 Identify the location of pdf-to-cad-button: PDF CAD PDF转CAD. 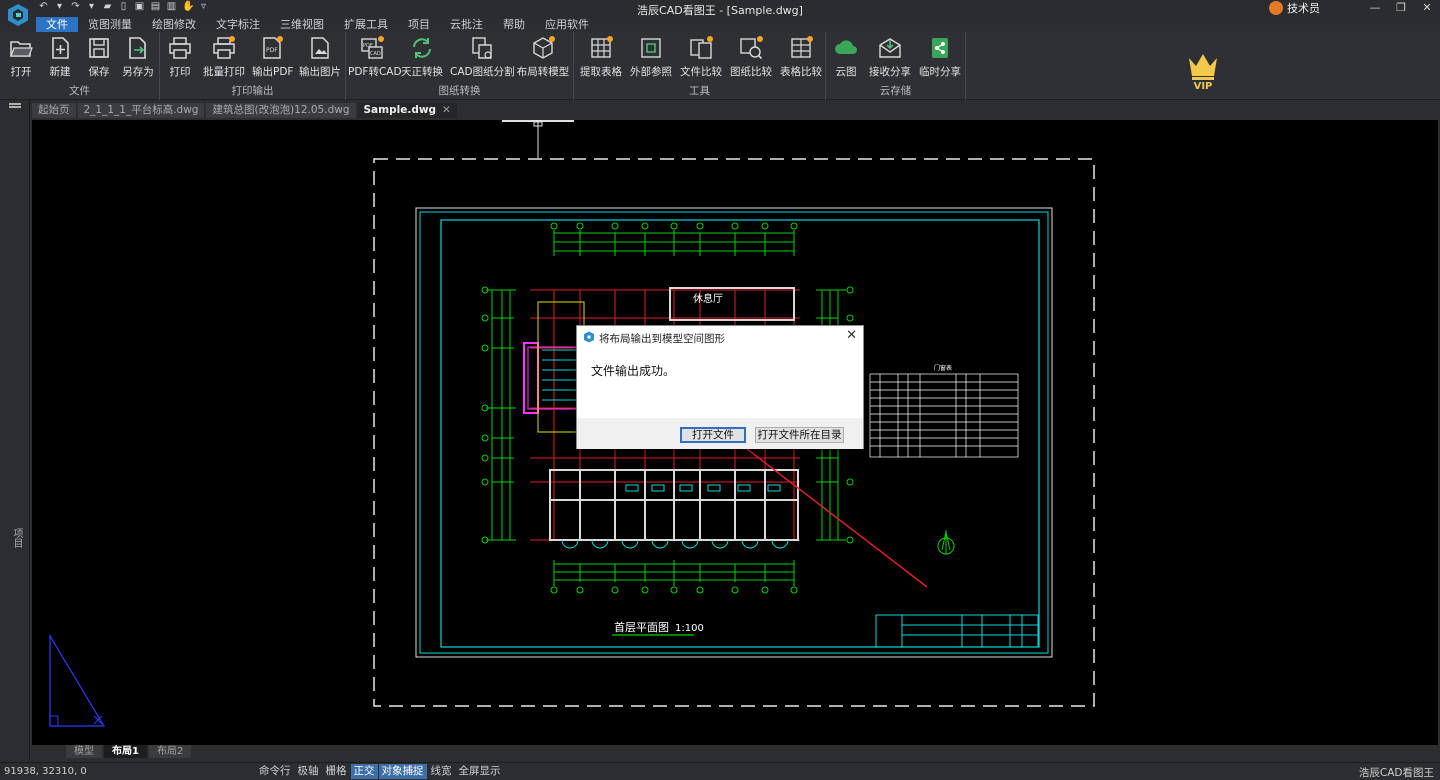
(375, 58).